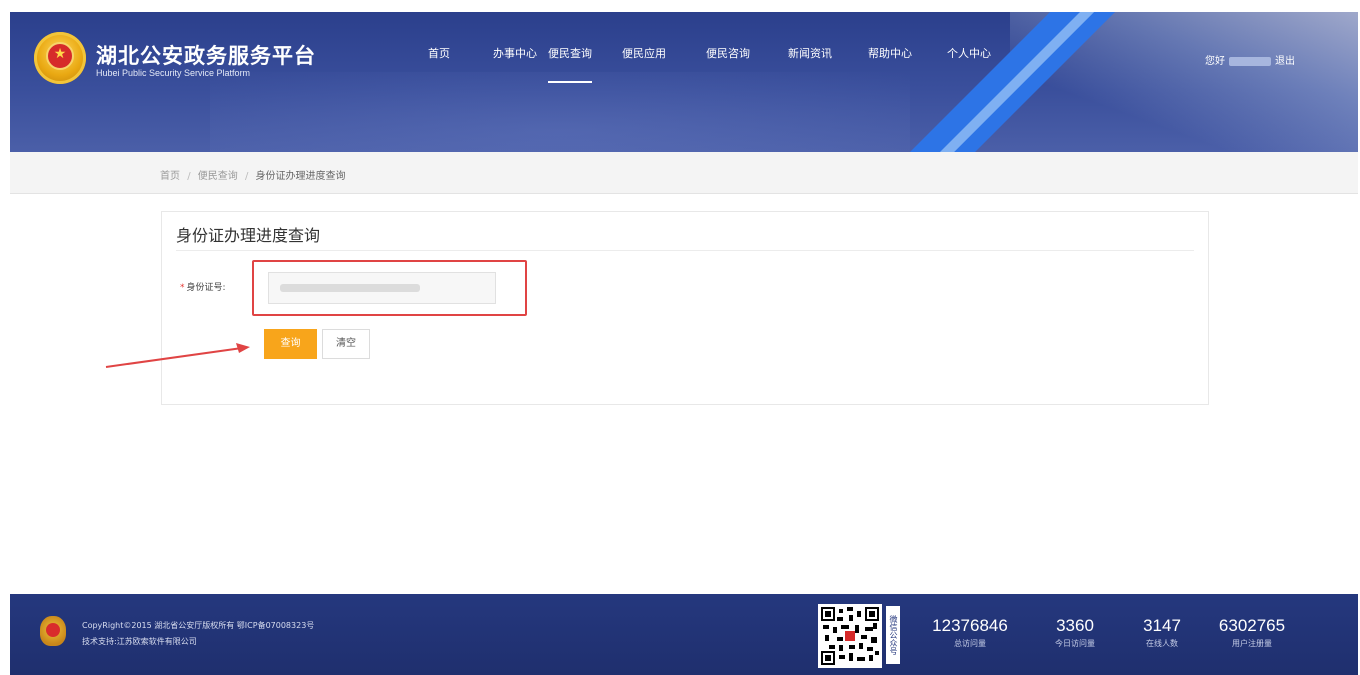 The image size is (1360, 675). I want to click on police-emblem-icon: ★, so click(60, 58).